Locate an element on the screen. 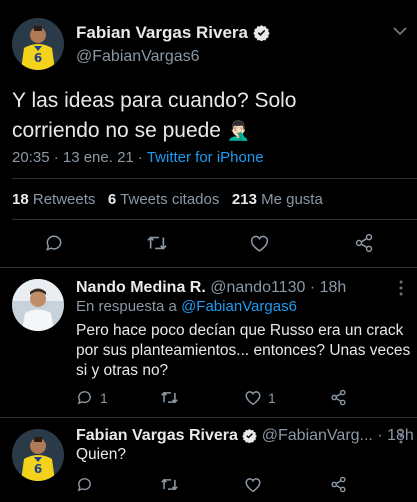 This screenshot has height=502, width=417. reply-1-avatar is located at coordinates (38, 305).